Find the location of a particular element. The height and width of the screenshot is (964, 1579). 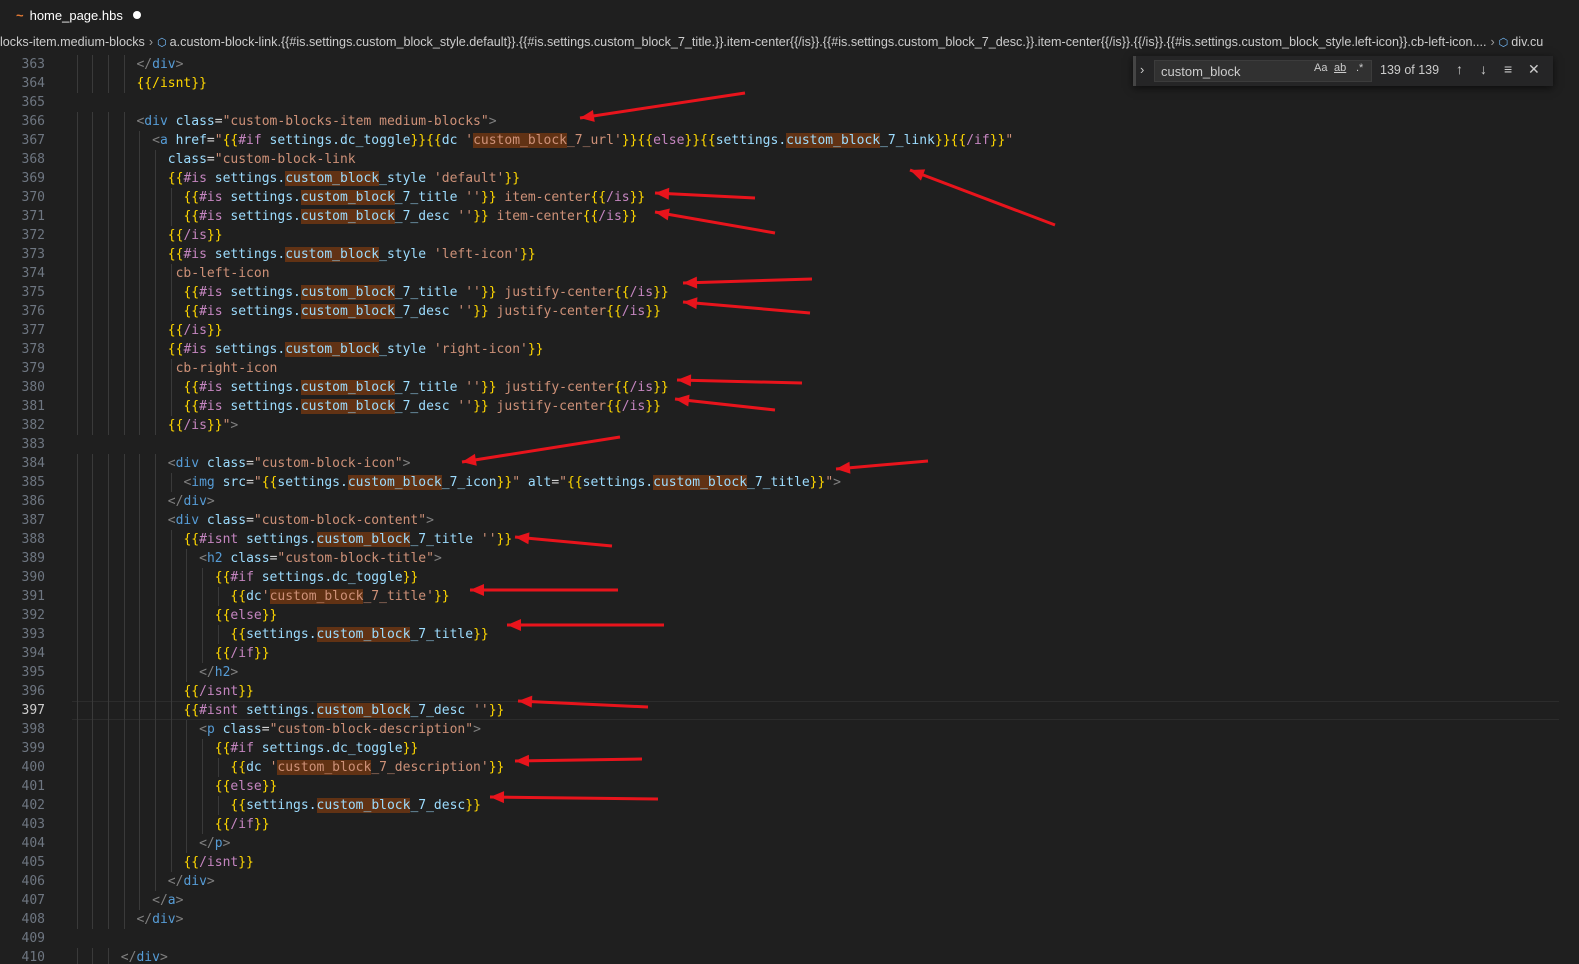

code-token: }} is located at coordinates (488, 197).